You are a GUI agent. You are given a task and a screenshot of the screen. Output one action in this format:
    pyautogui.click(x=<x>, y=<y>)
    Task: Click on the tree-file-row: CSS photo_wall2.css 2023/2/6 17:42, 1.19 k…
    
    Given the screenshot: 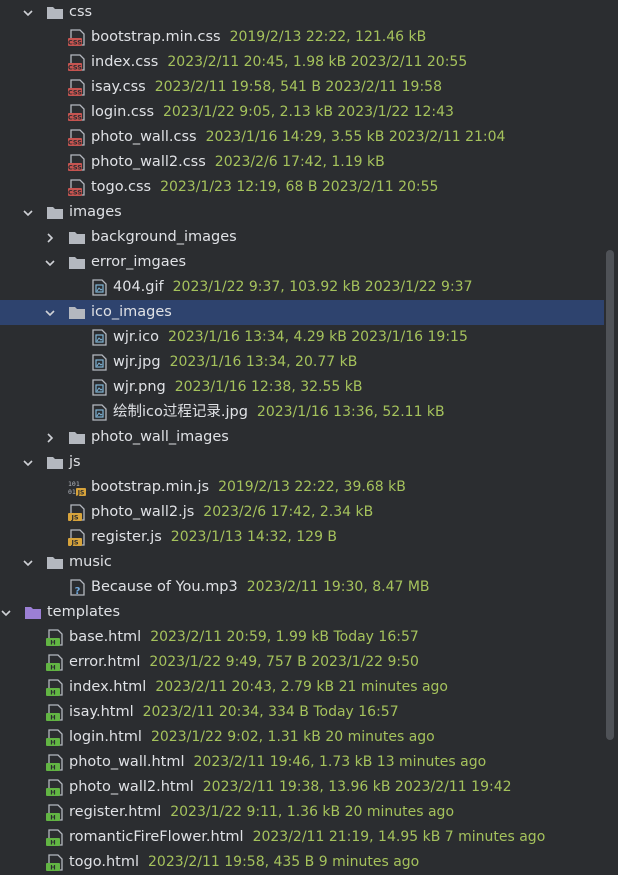 What is the action you would take?
    pyautogui.click(x=302, y=162)
    